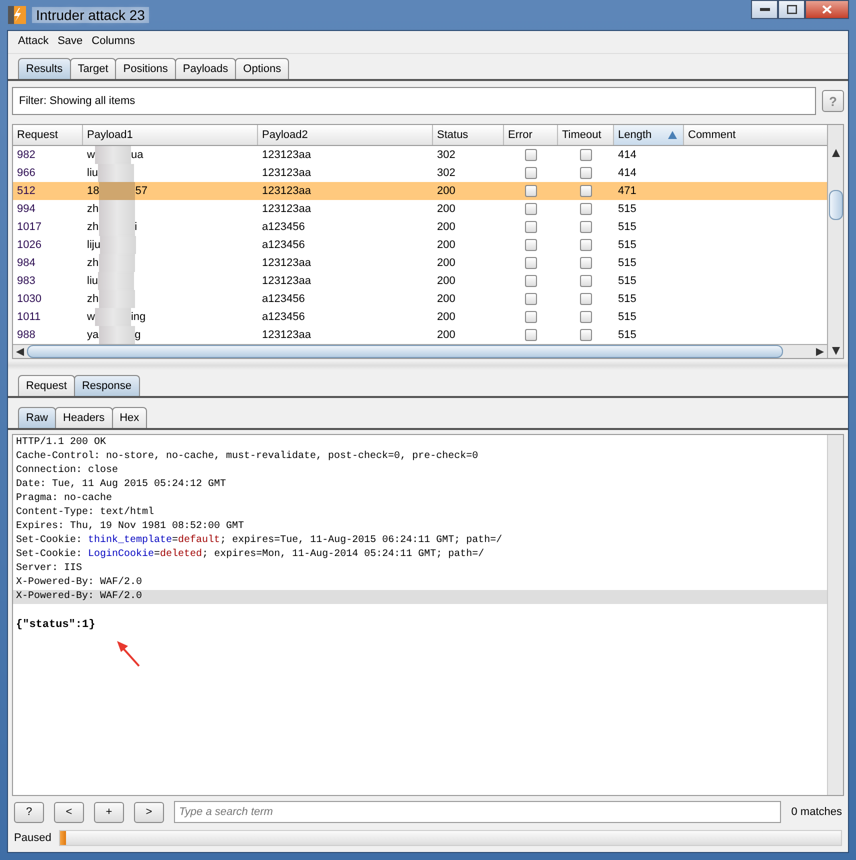 This screenshot has width=856, height=860. Describe the element at coordinates (414, 101) in the screenshot. I see `filter-bar: Filter: Showing all items` at that location.